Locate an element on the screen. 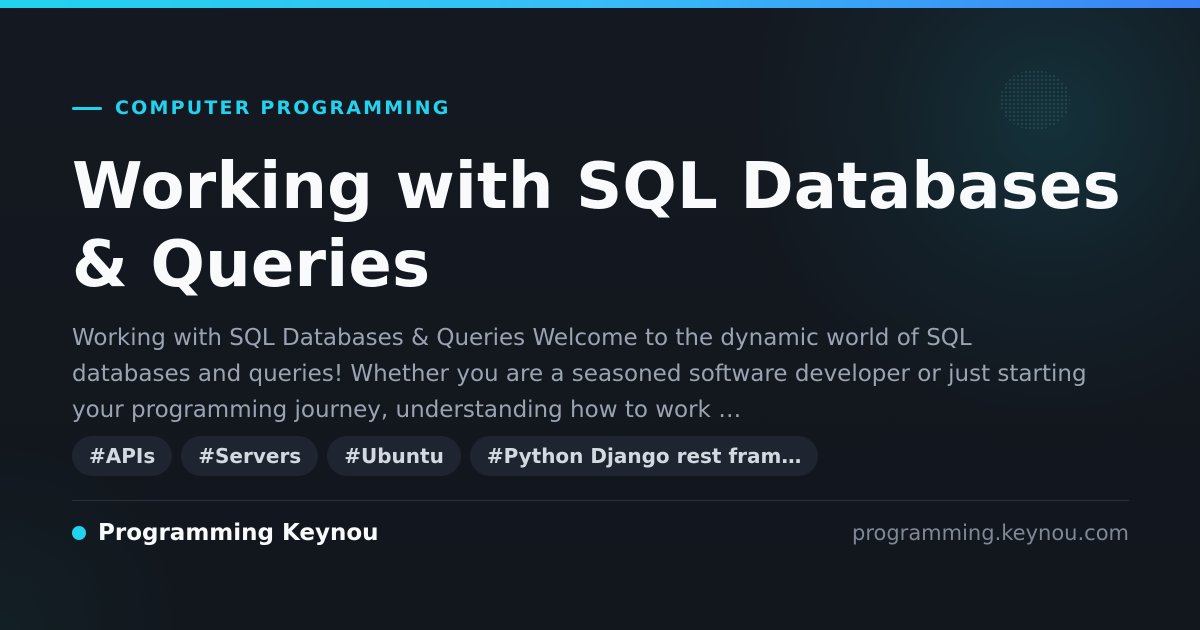 The image size is (1200, 630). category-dash-icon is located at coordinates (87, 108).